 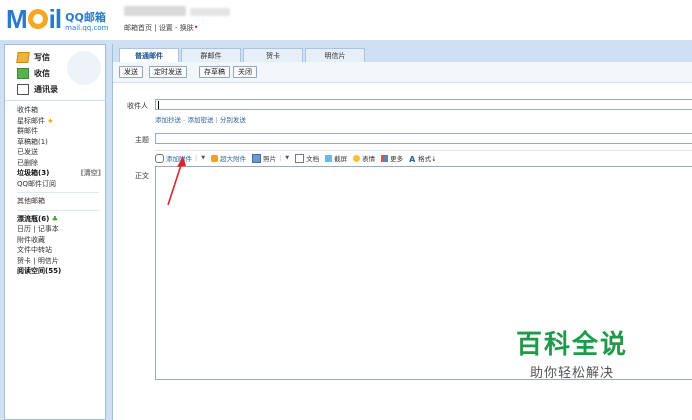 What do you see at coordinates (168, 72) in the screenshot?
I see `scheduled-send-button: 定时发送` at bounding box center [168, 72].